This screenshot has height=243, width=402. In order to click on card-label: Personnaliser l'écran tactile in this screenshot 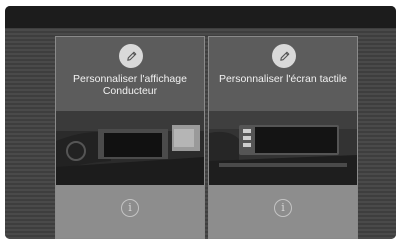, I will do `click(283, 79)`.